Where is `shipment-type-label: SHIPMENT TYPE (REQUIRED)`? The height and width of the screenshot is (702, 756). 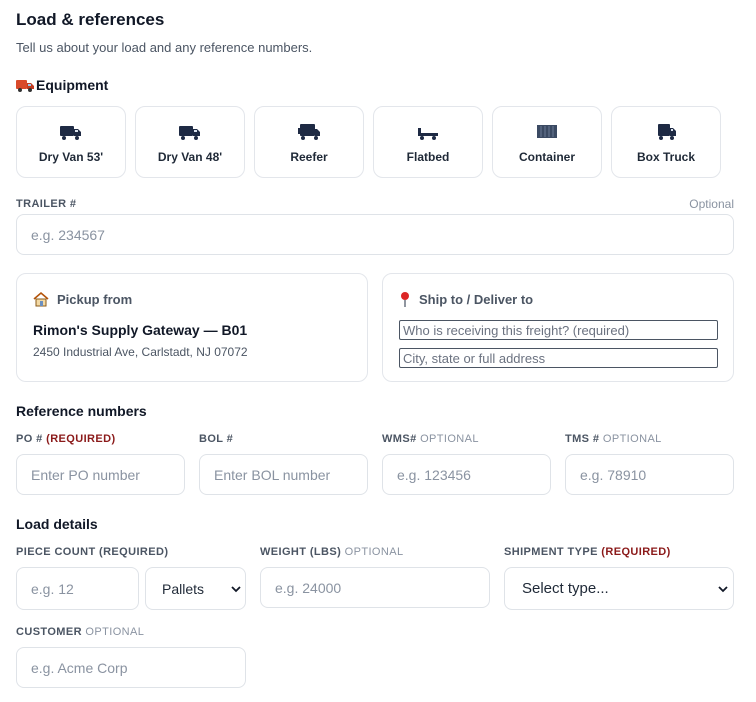
shipment-type-label: SHIPMENT TYPE (REQUIRED) is located at coordinates (587, 552).